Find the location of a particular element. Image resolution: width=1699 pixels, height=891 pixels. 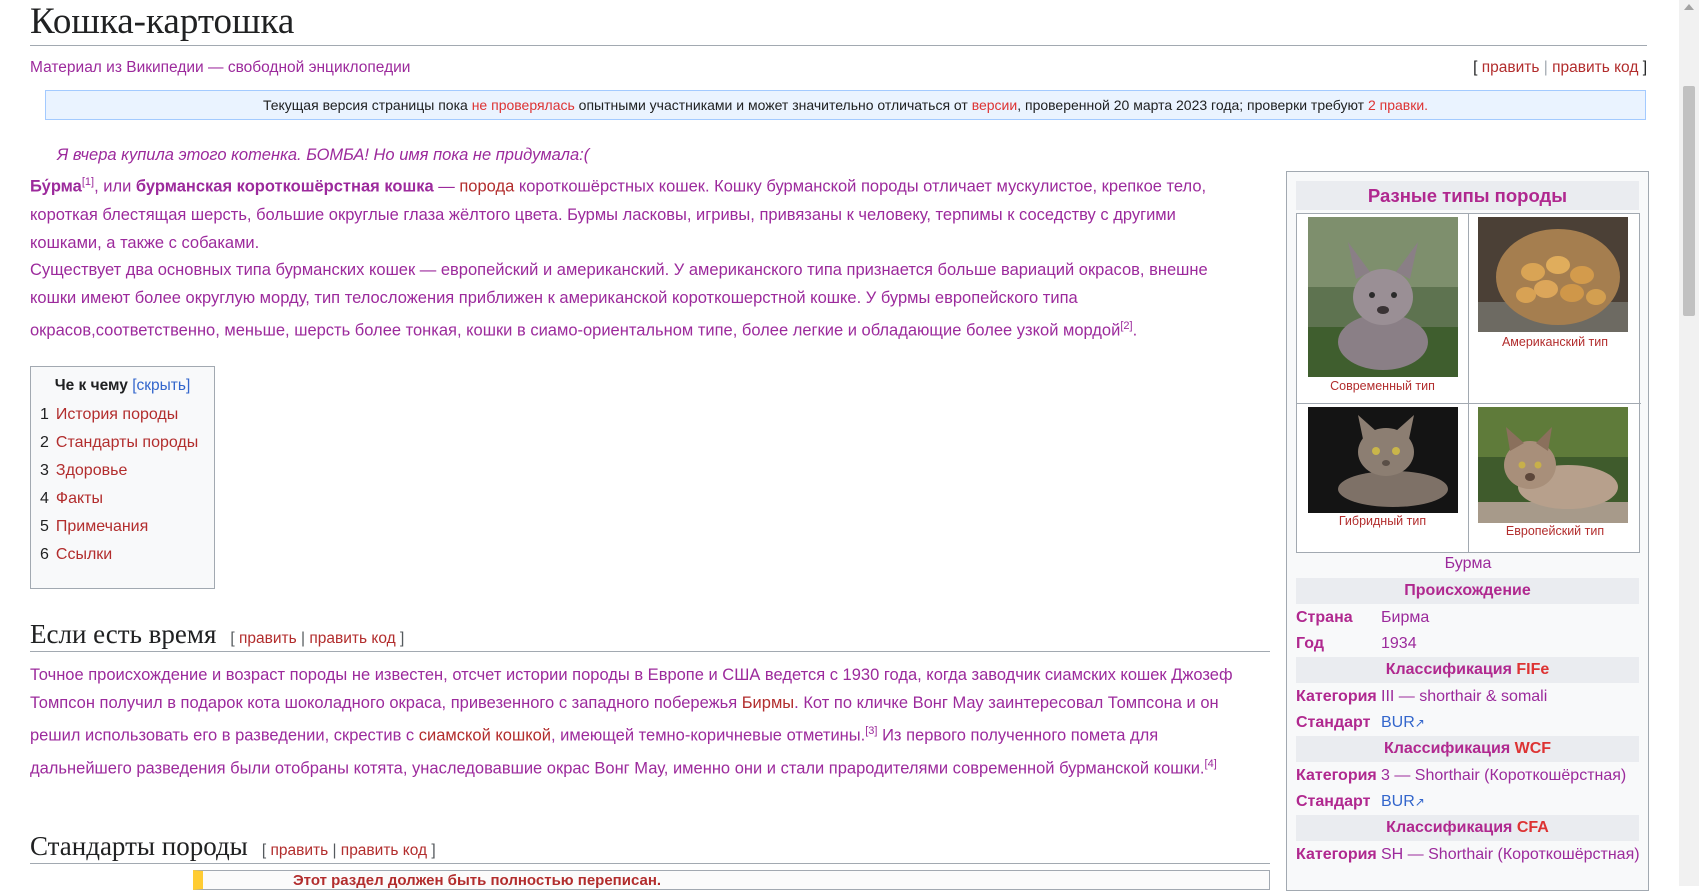

infobox-caption: Бурма is located at coordinates (1468, 563).